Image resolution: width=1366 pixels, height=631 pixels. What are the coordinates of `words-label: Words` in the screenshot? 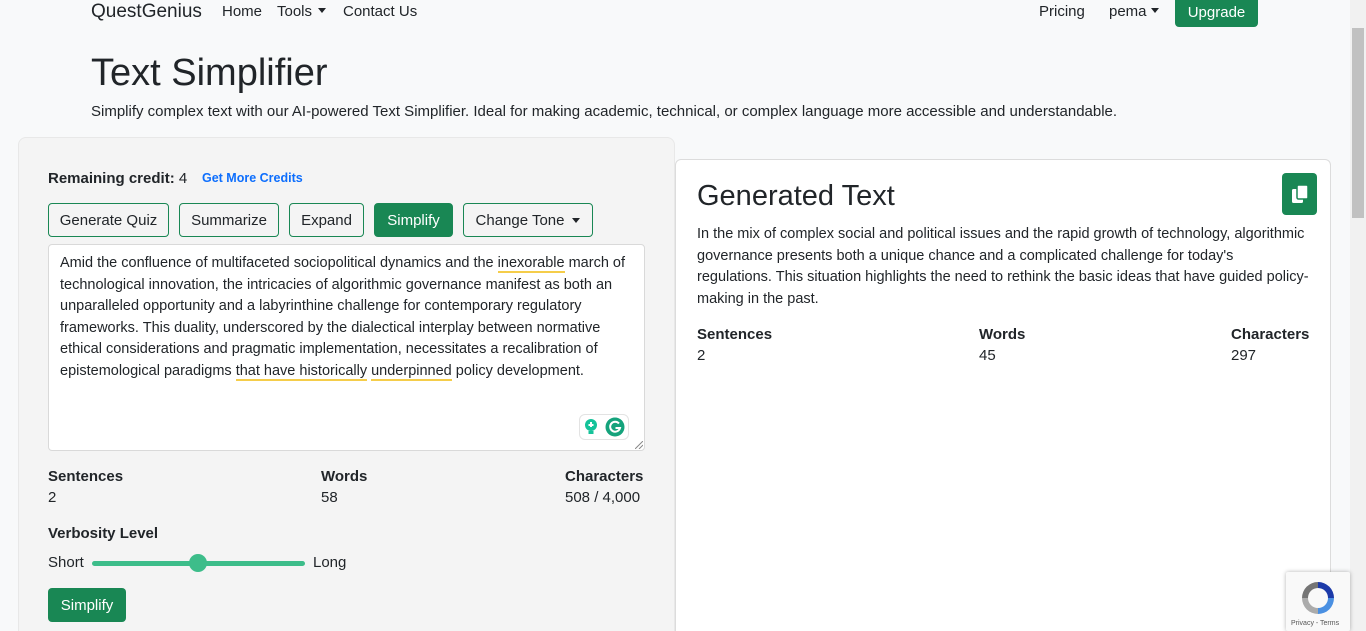 It's located at (344, 476).